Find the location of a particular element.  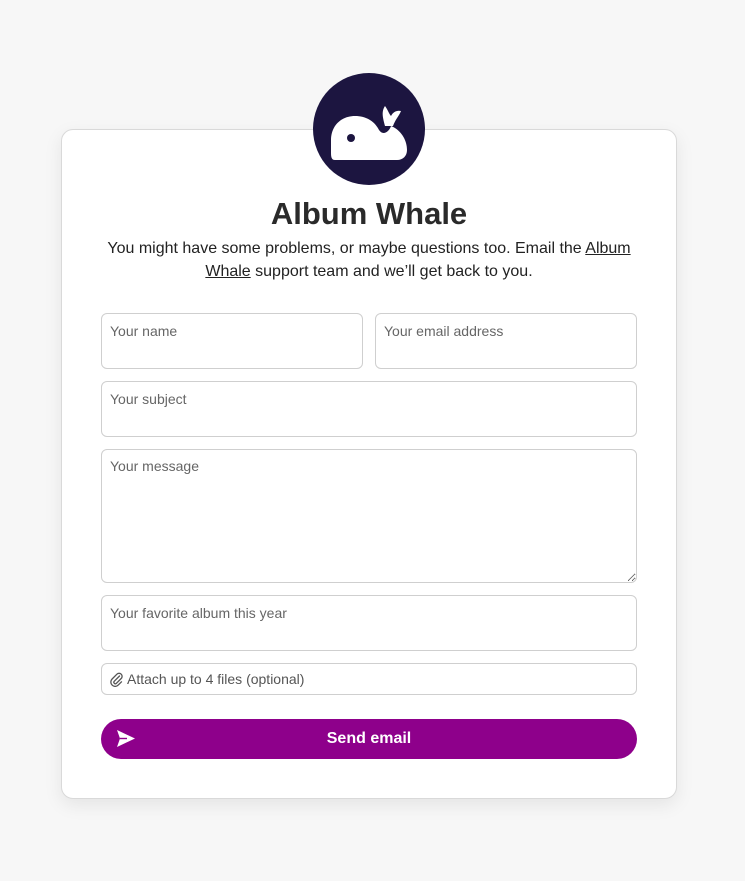

brand-logo is located at coordinates (369, 129).